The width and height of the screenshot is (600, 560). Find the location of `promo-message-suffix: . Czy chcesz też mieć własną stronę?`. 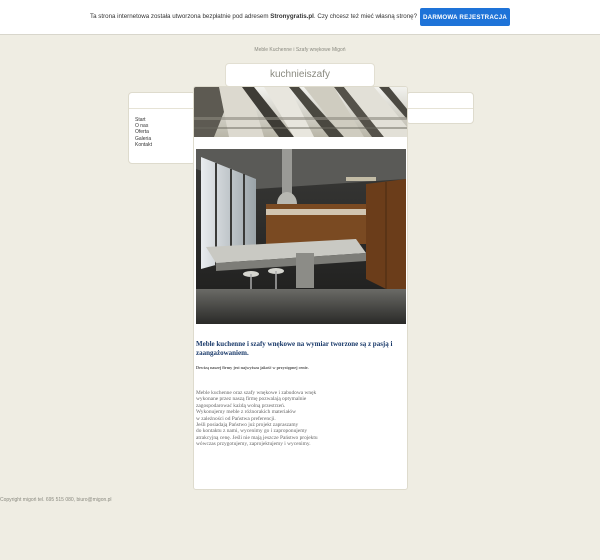

promo-message-suffix: . Czy chcesz też mieć własną stronę? is located at coordinates (365, 16).